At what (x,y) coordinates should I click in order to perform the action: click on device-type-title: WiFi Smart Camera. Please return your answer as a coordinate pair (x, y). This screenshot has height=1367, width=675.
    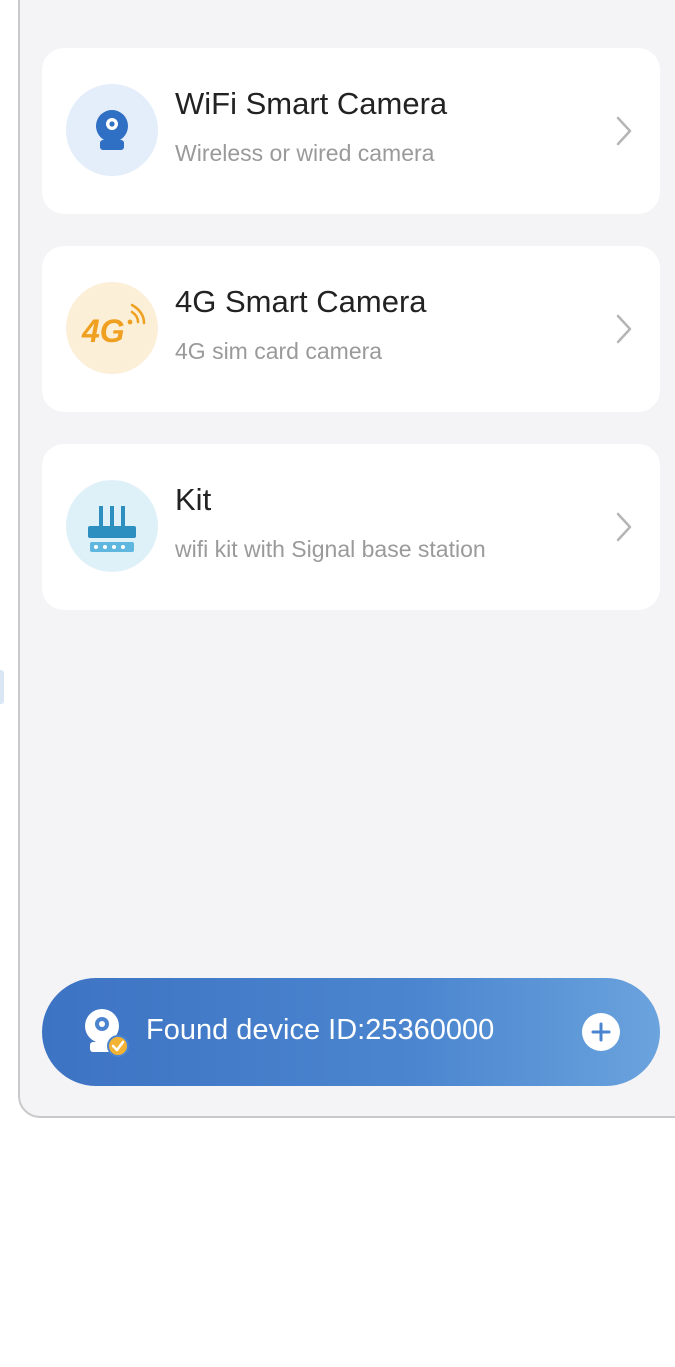
    Looking at the image, I should click on (311, 103).